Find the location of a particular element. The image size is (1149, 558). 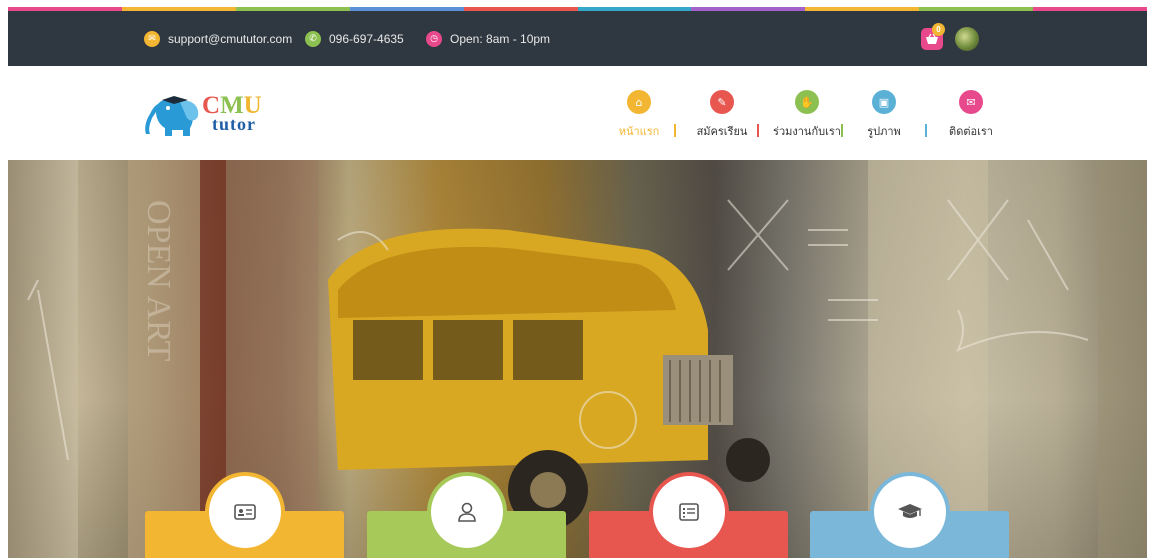

elephant-icon is located at coordinates (172, 116).